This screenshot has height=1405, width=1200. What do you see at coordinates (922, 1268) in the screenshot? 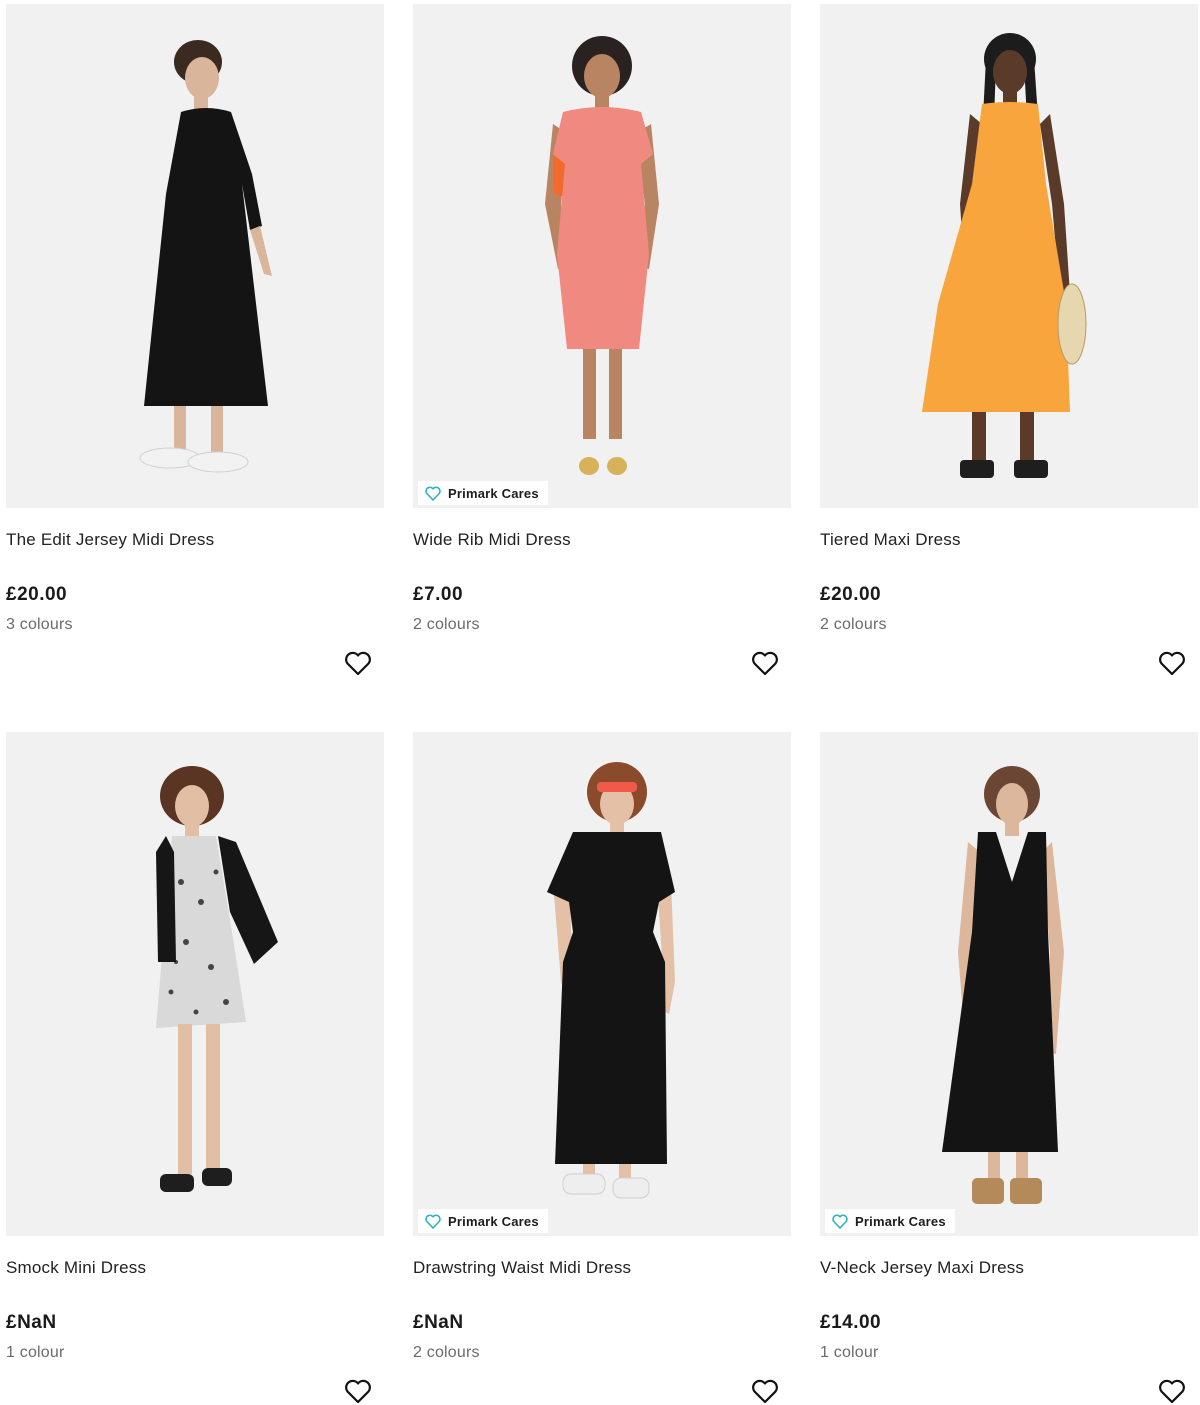
I see `product-name: V-Neck Jersey Maxi Dress` at bounding box center [922, 1268].